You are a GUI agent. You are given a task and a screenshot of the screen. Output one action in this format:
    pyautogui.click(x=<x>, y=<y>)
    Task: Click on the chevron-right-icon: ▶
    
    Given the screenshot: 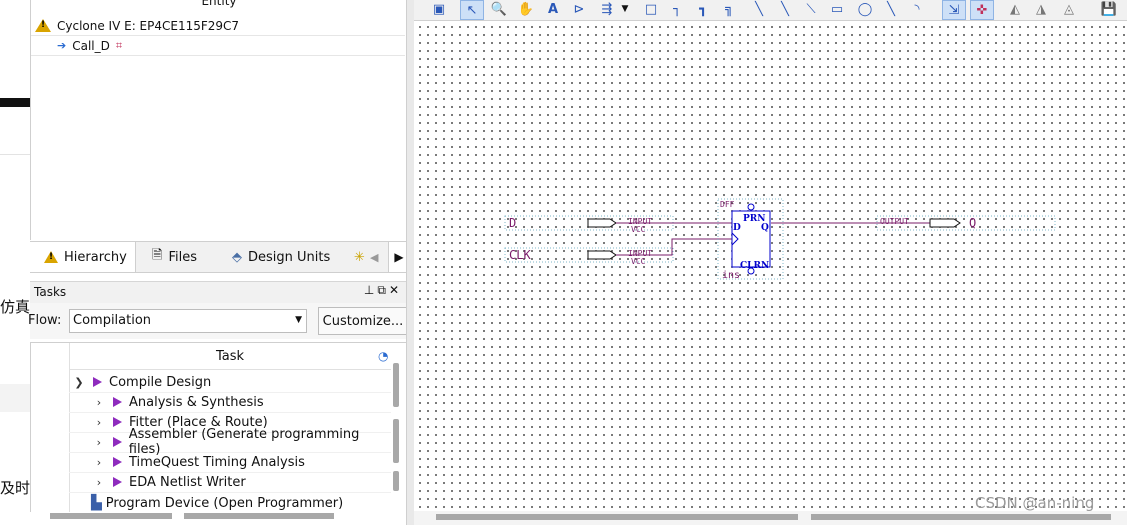 What is the action you would take?
    pyautogui.click(x=399, y=257)
    